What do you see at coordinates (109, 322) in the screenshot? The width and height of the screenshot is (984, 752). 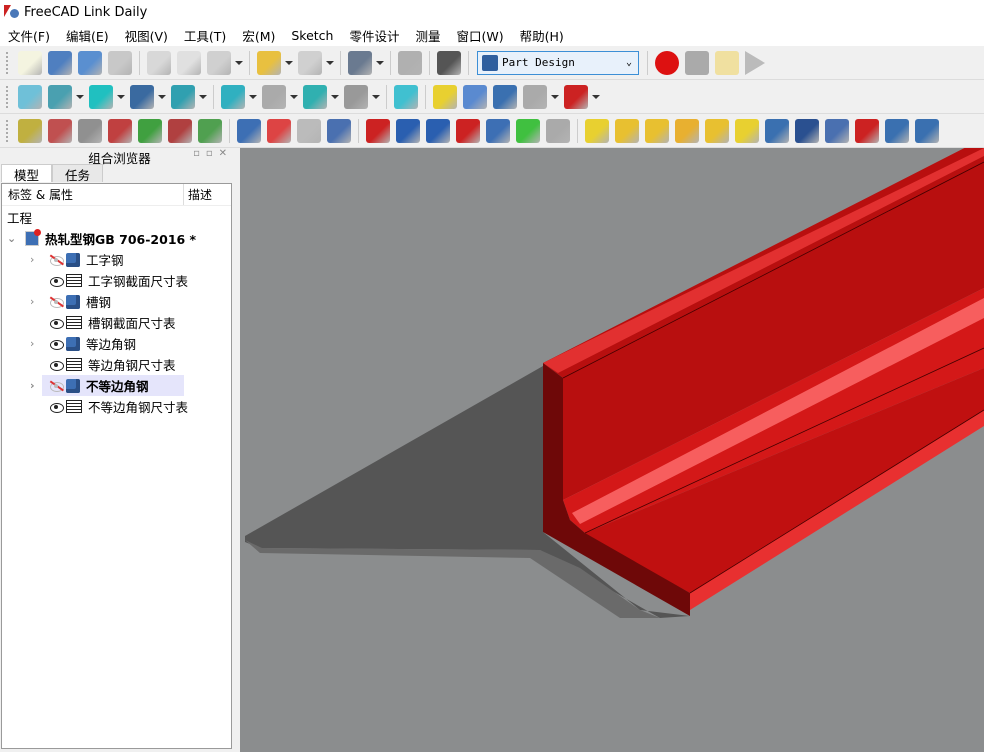 I see `tree-item: 槽钢截面尺寸表` at bounding box center [109, 322].